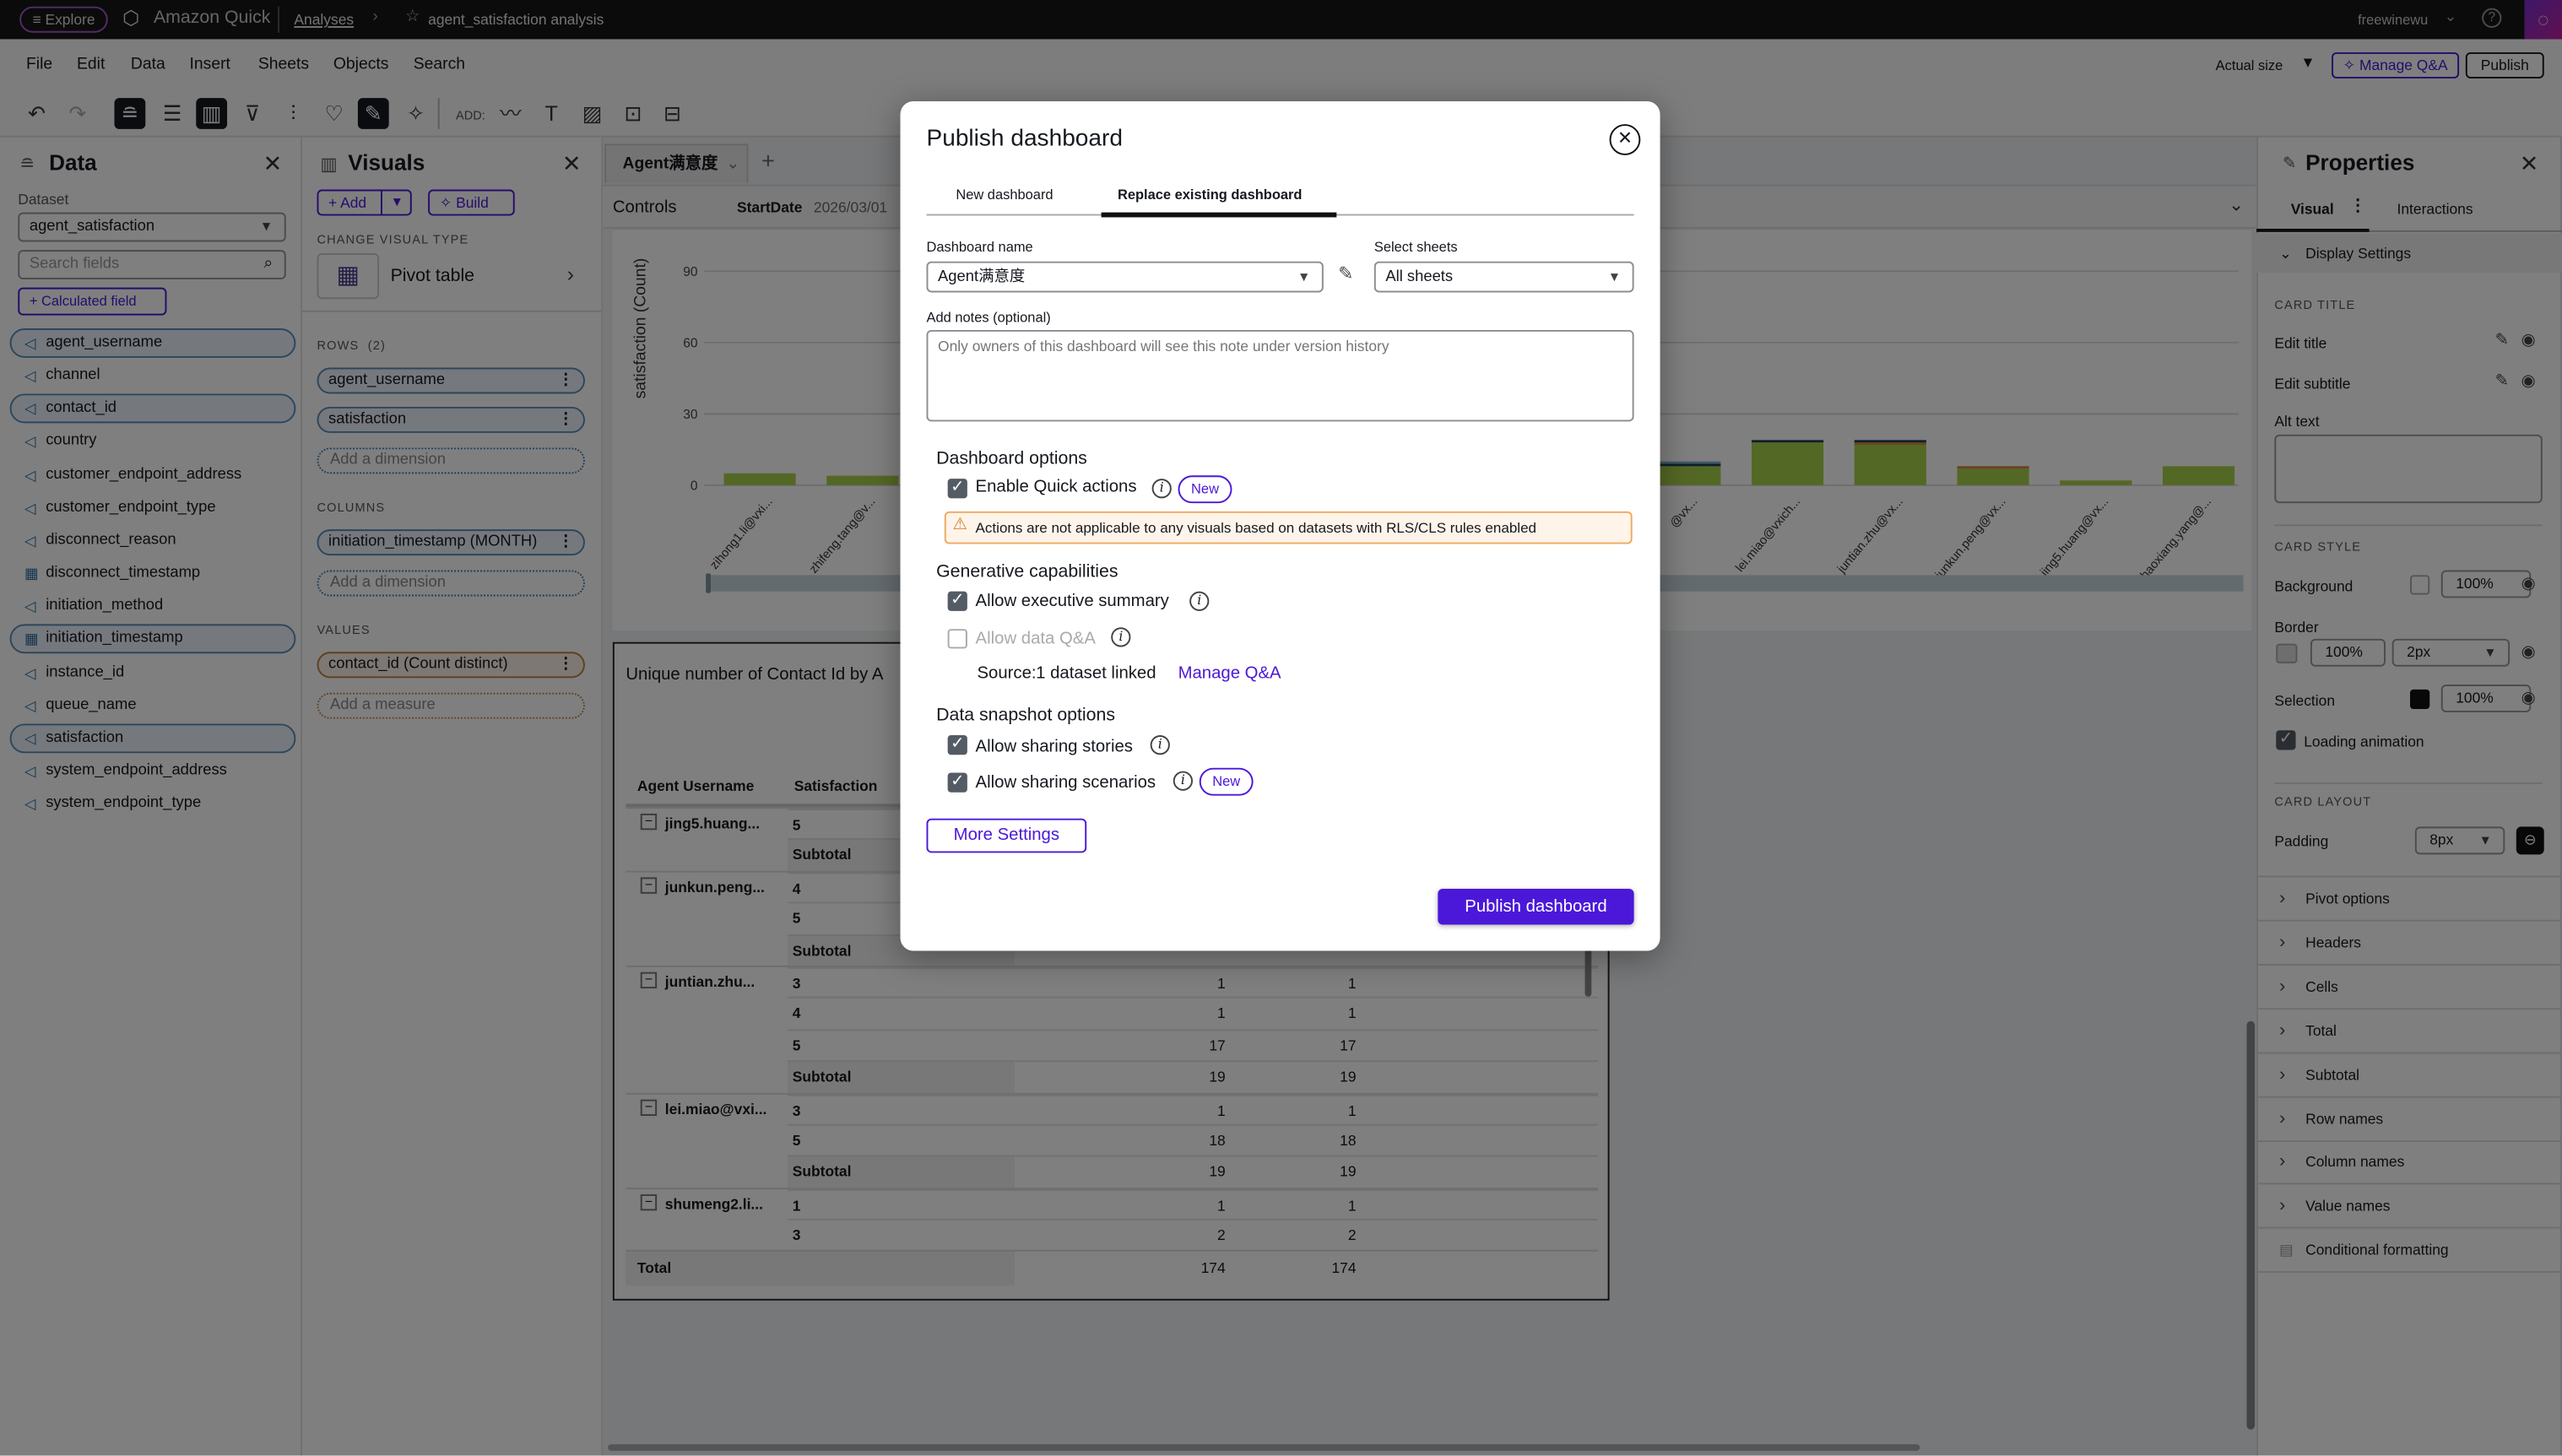  Describe the element at coordinates (1005, 195) in the screenshot. I see `tab-new-dashboard: New dashboard` at that location.